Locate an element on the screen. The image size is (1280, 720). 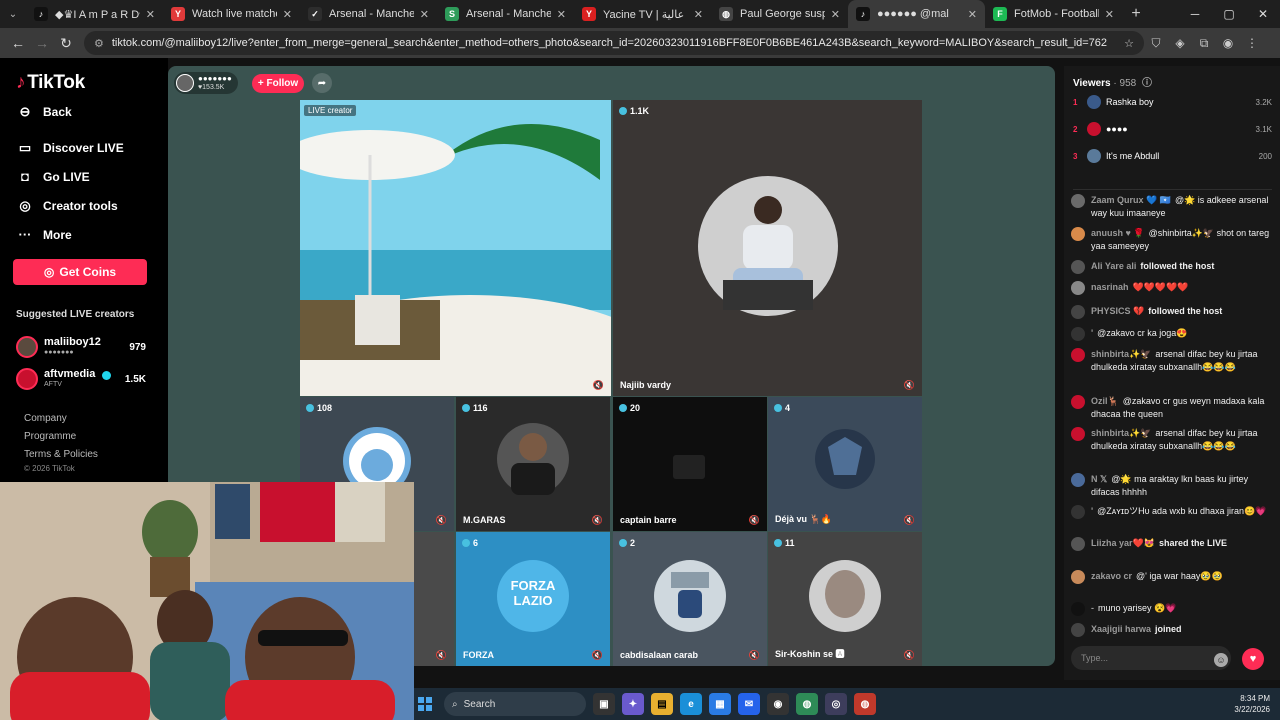
host-info: ●●●●●●● ♥153.5K is located at coordinates (206, 83).